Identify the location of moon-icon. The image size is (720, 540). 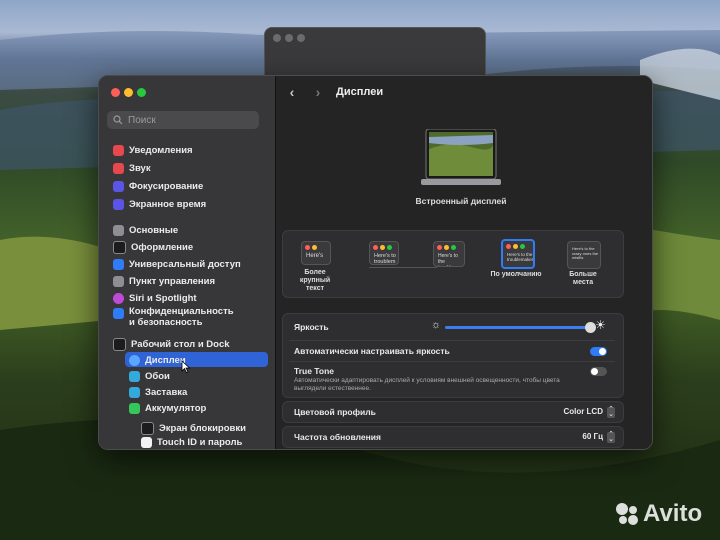
(118, 186).